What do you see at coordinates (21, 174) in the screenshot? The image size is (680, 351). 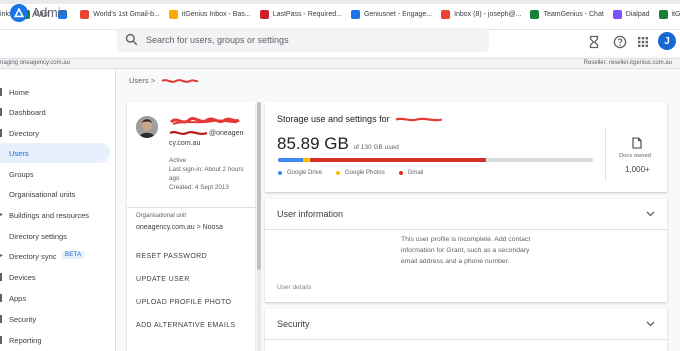 I see `sidebar-item-label: Groups` at bounding box center [21, 174].